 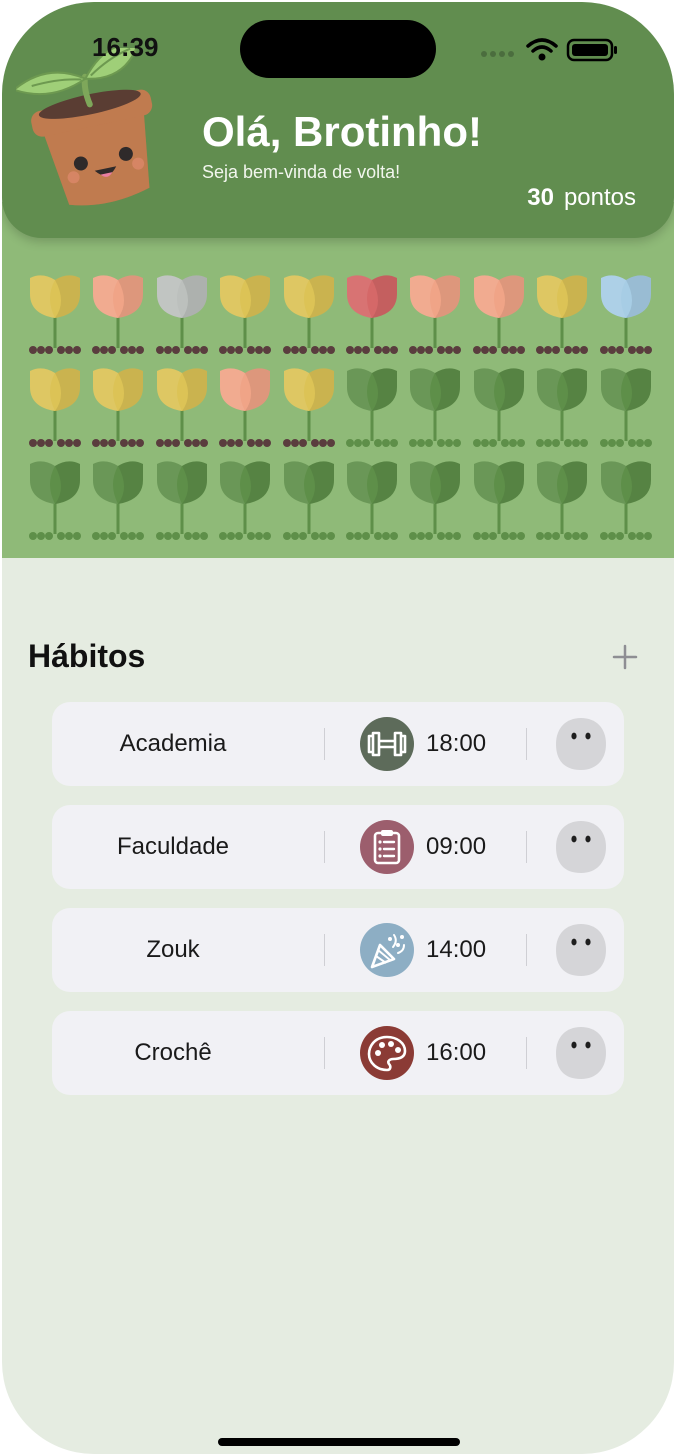 I want to click on habit-name: Zouk, so click(x=173, y=949).